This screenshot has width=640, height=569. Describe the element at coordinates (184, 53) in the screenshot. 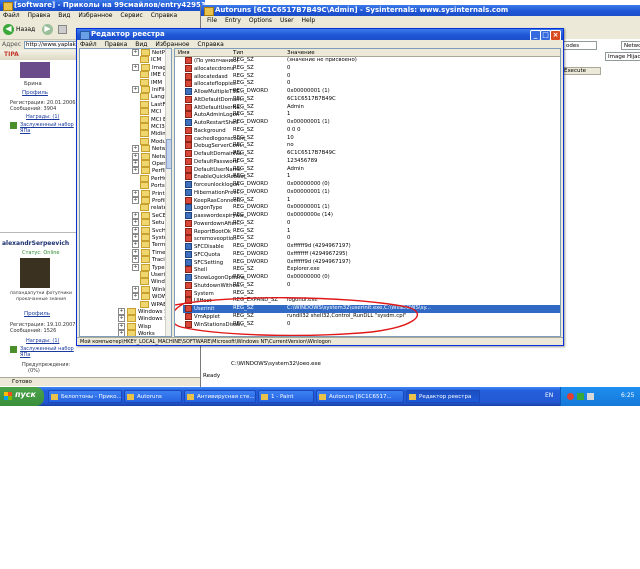

I see `column-name: Имя` at that location.